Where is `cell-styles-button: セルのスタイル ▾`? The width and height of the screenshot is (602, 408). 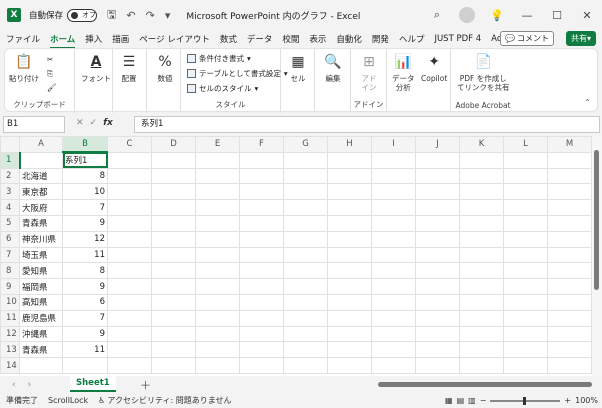 cell-styles-button: セルのスタイル ▾ is located at coordinates (222, 88).